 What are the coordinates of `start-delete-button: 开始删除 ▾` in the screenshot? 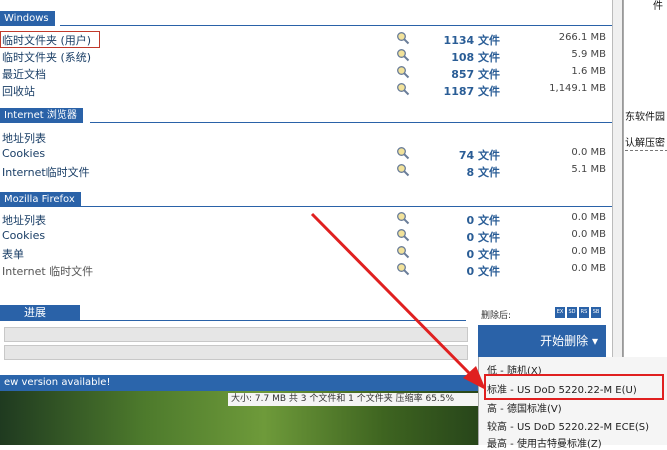 It's located at (542, 341).